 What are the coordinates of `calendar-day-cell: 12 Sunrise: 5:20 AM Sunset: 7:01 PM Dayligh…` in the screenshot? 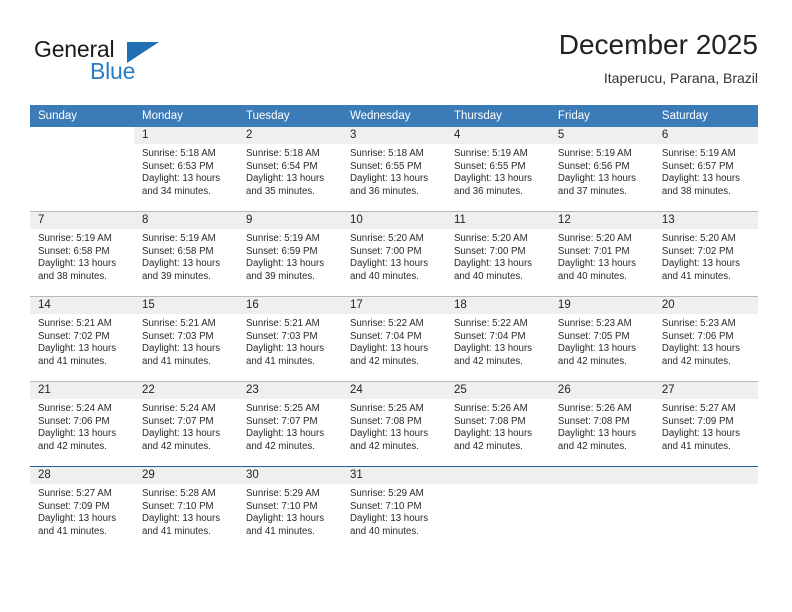 It's located at (601, 254).